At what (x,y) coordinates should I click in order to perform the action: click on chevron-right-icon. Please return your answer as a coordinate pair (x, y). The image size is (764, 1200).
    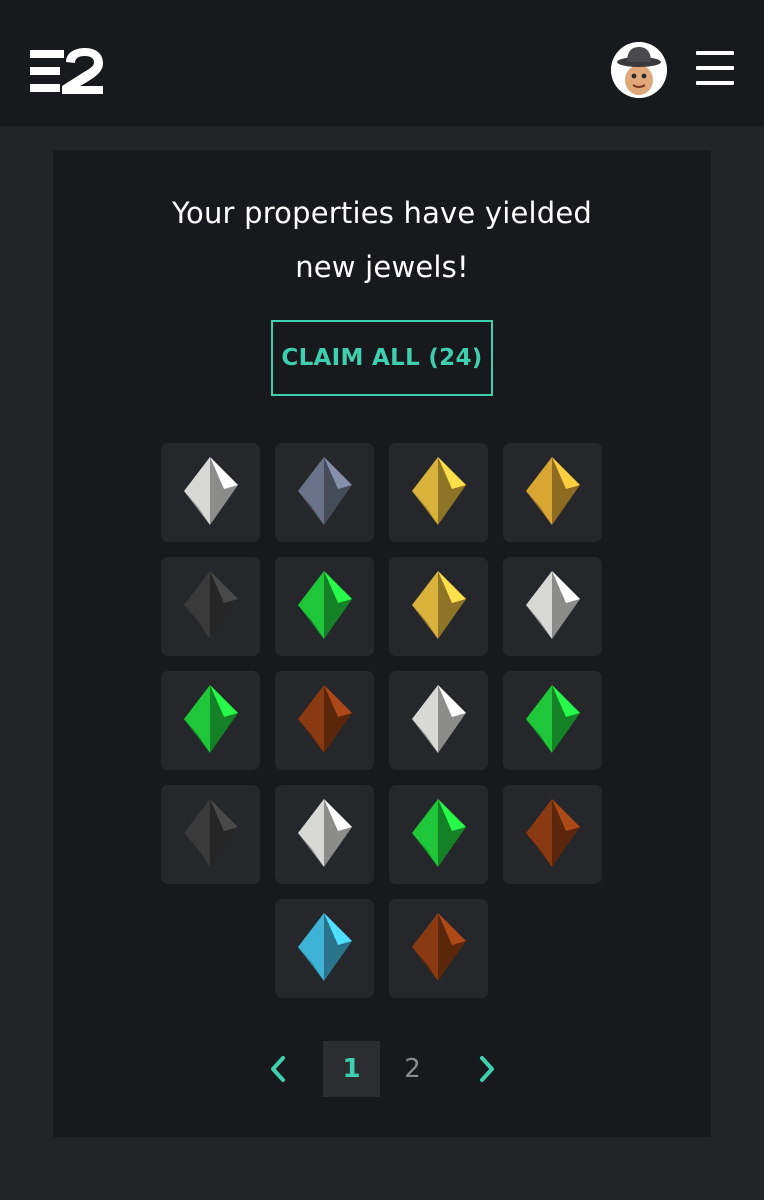
    Looking at the image, I should click on (487, 1069).